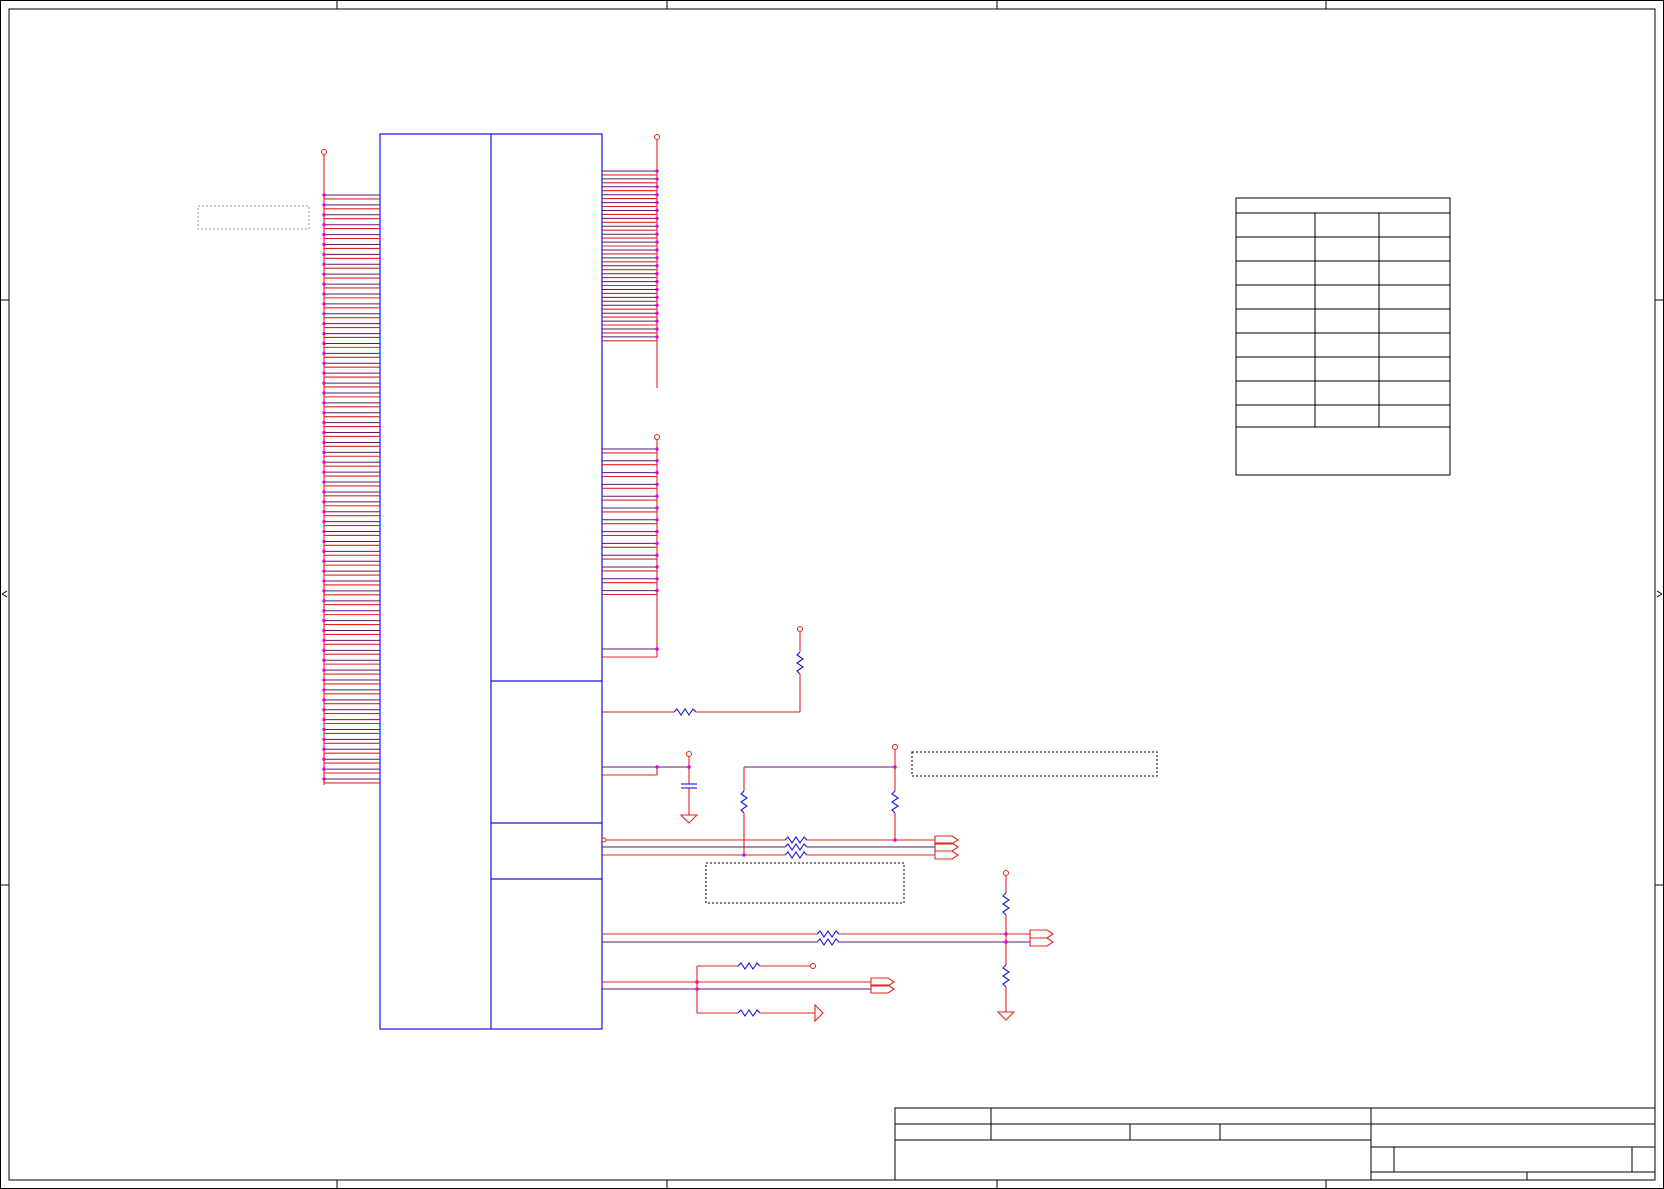 Image resolution: width=1664 pixels, height=1189 pixels. What do you see at coordinates (491, 581) in the screenshot?
I see `main-ic-symbol` at bounding box center [491, 581].